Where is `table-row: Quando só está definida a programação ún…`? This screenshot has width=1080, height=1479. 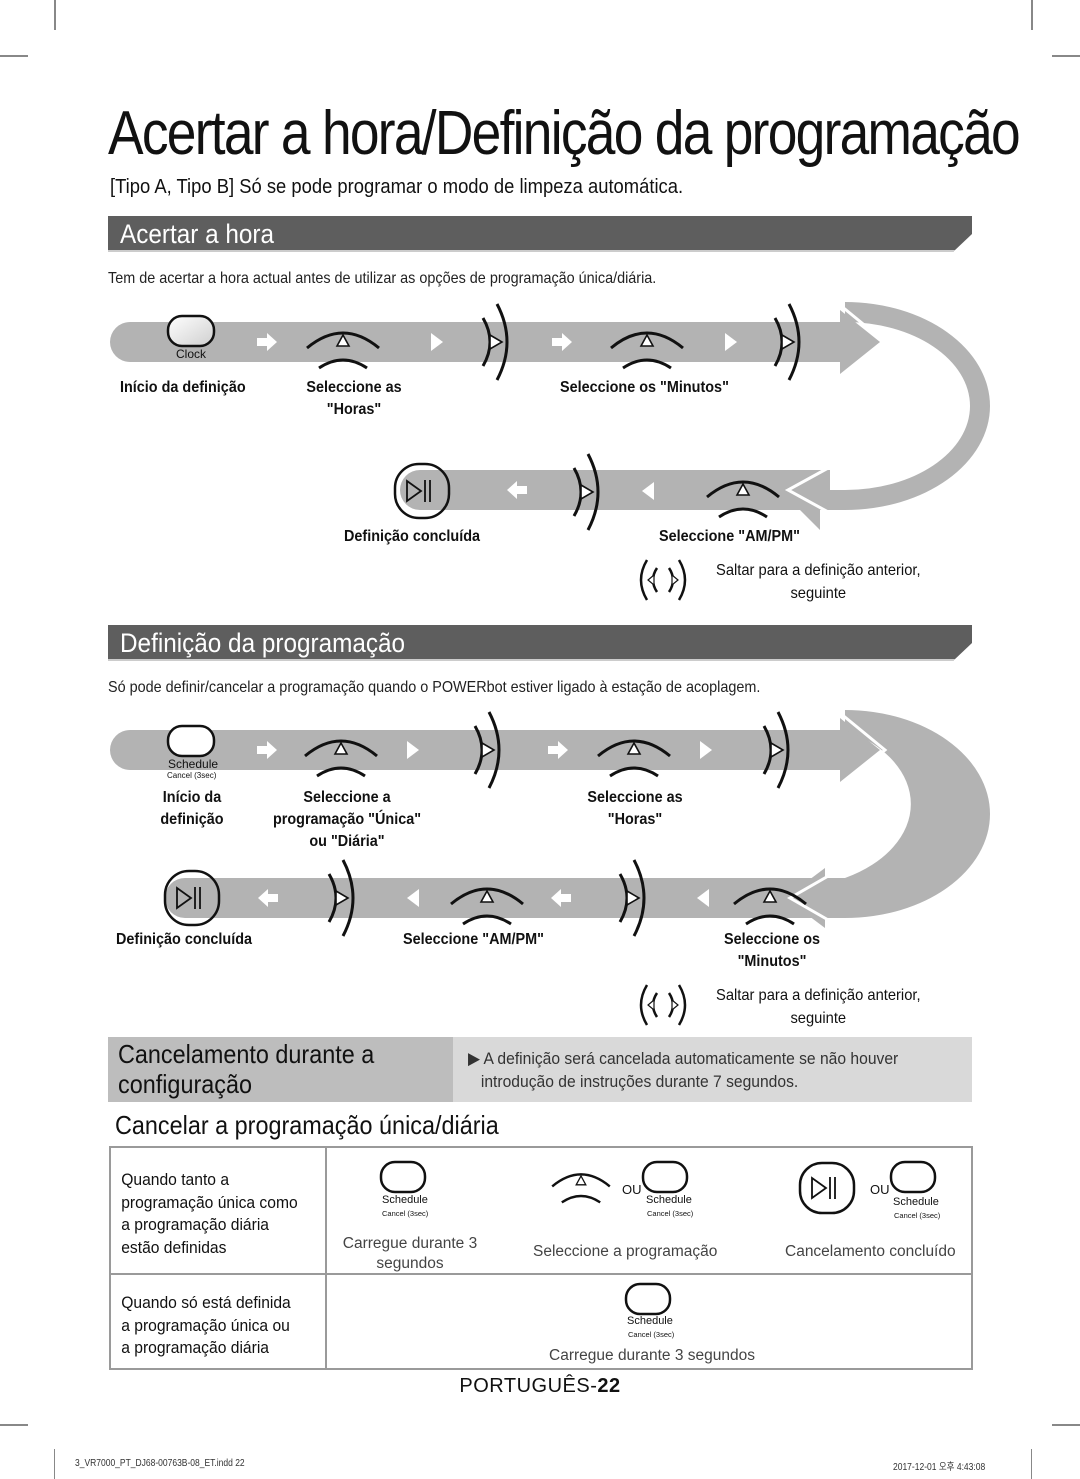
table-row: Quando só está definida a programação ún… is located at coordinates (541, 1321).